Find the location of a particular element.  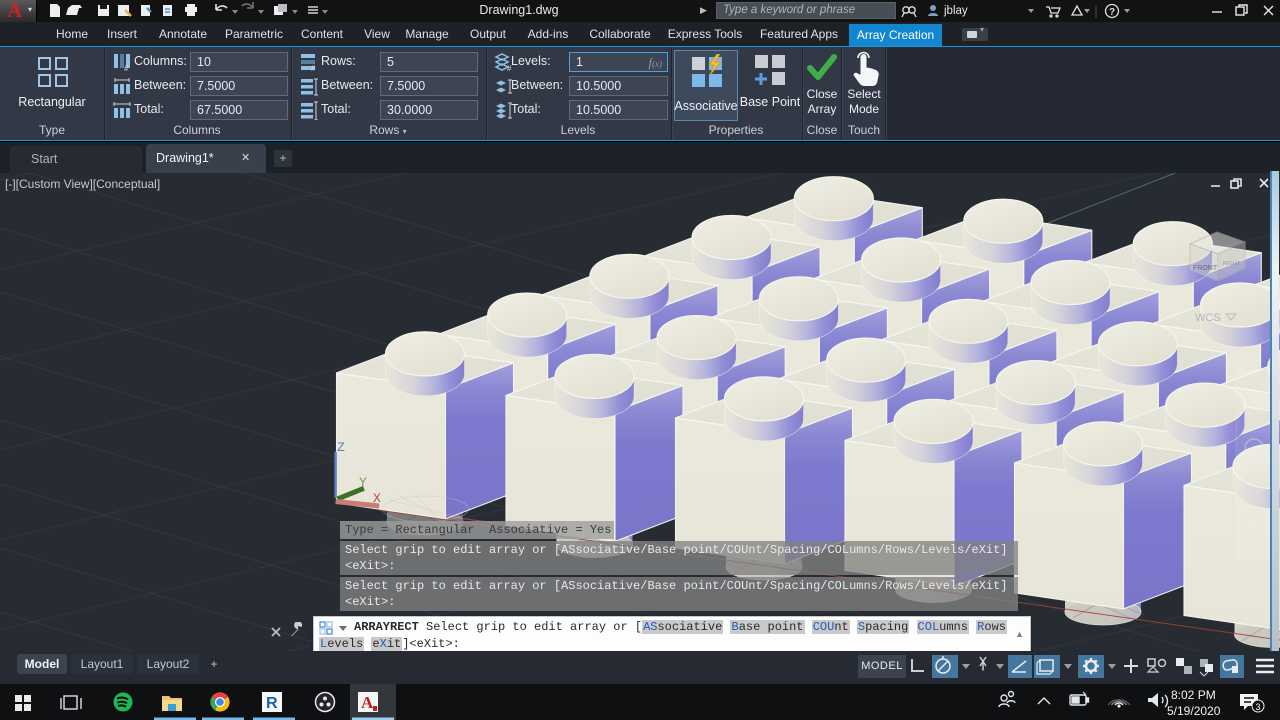

svg-text: 5/19/2020 is located at coordinates (1194, 711).